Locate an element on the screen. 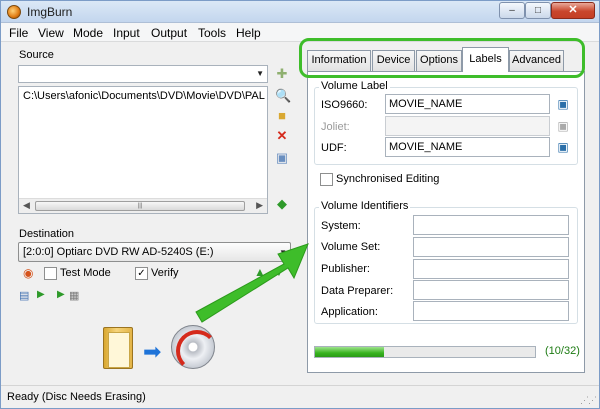  volume-identifiers-legend: Volume Identifiers is located at coordinates (365, 206).